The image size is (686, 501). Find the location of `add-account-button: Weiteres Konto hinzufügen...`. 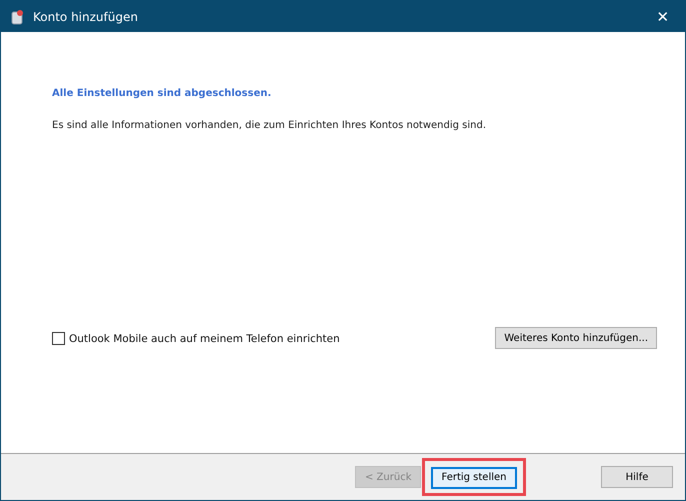

add-account-button: Weiteres Konto hinzufügen... is located at coordinates (576, 338).